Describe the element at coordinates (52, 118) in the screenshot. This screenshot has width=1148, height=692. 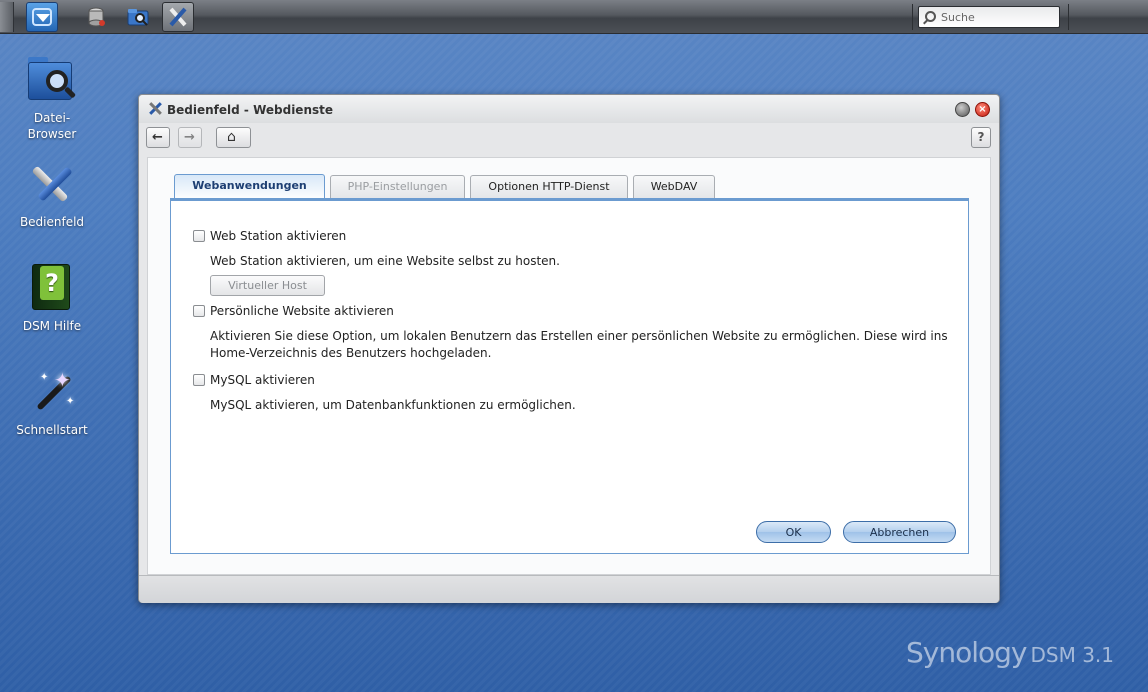
I see `desktop-icon-label: Datei-` at that location.